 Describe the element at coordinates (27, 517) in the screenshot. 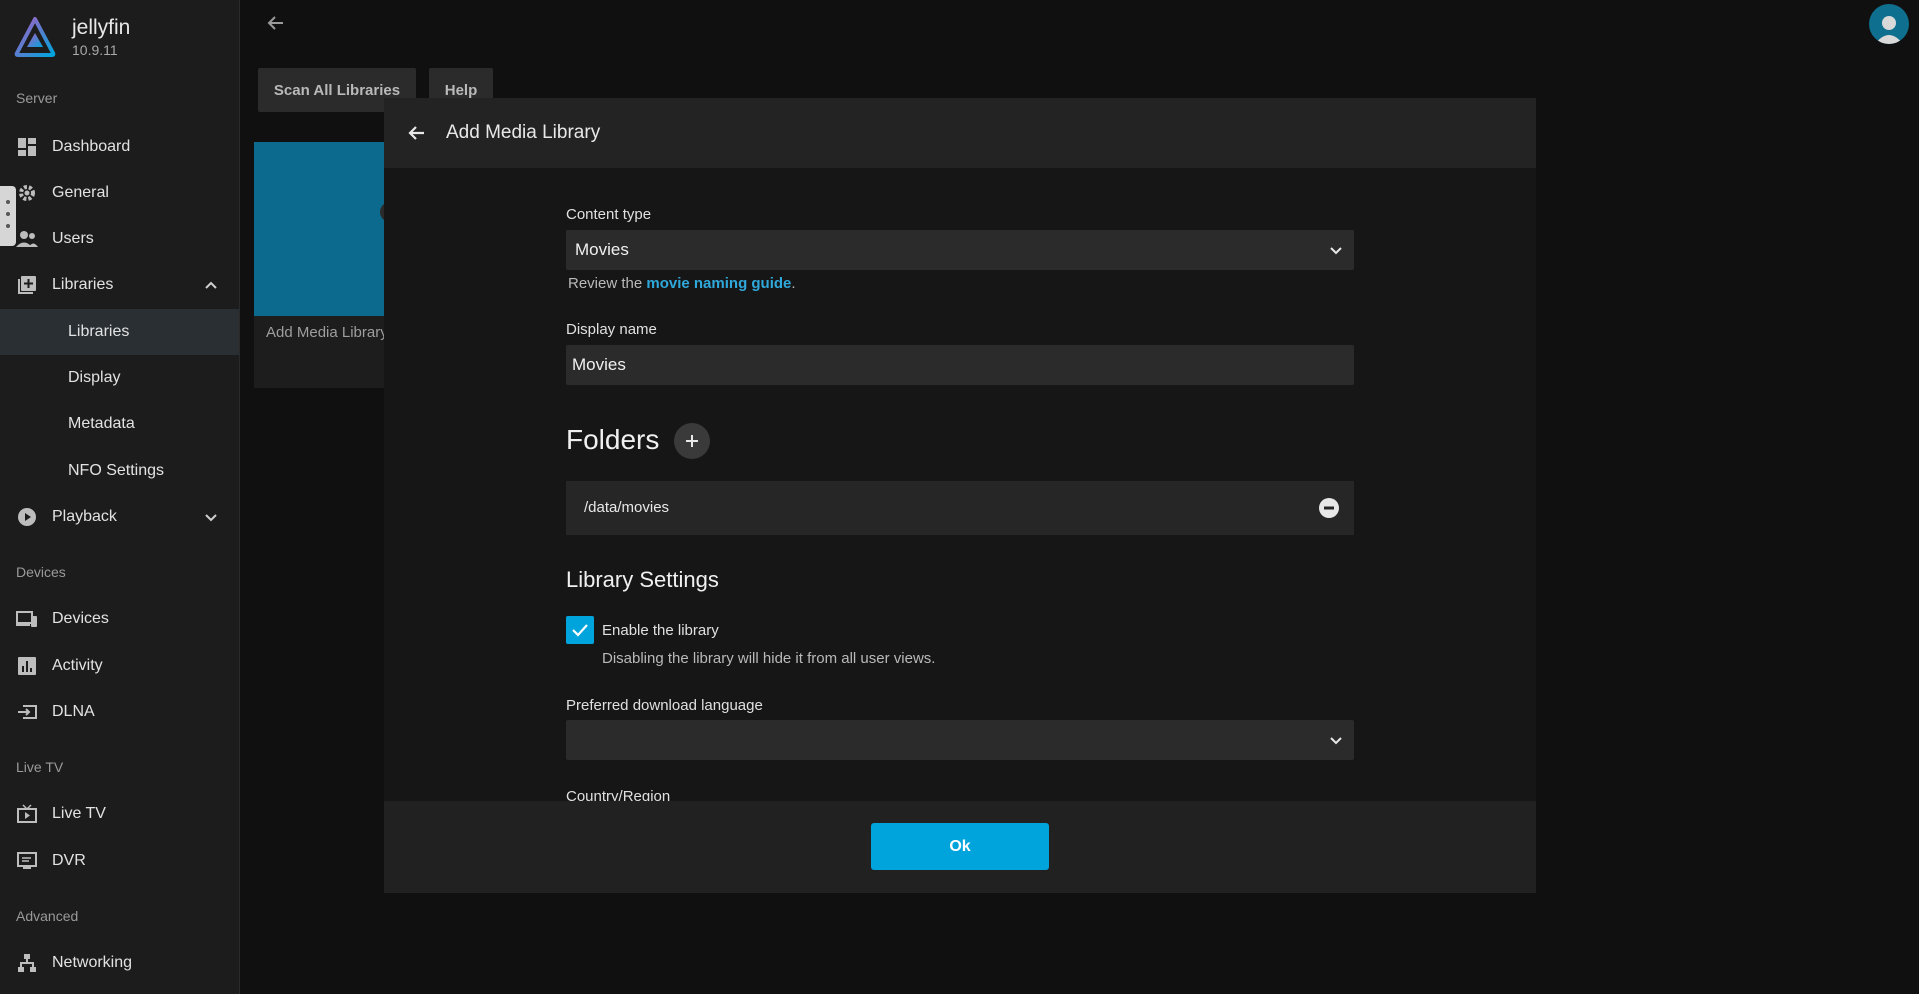

I see `play-circle-icon` at that location.